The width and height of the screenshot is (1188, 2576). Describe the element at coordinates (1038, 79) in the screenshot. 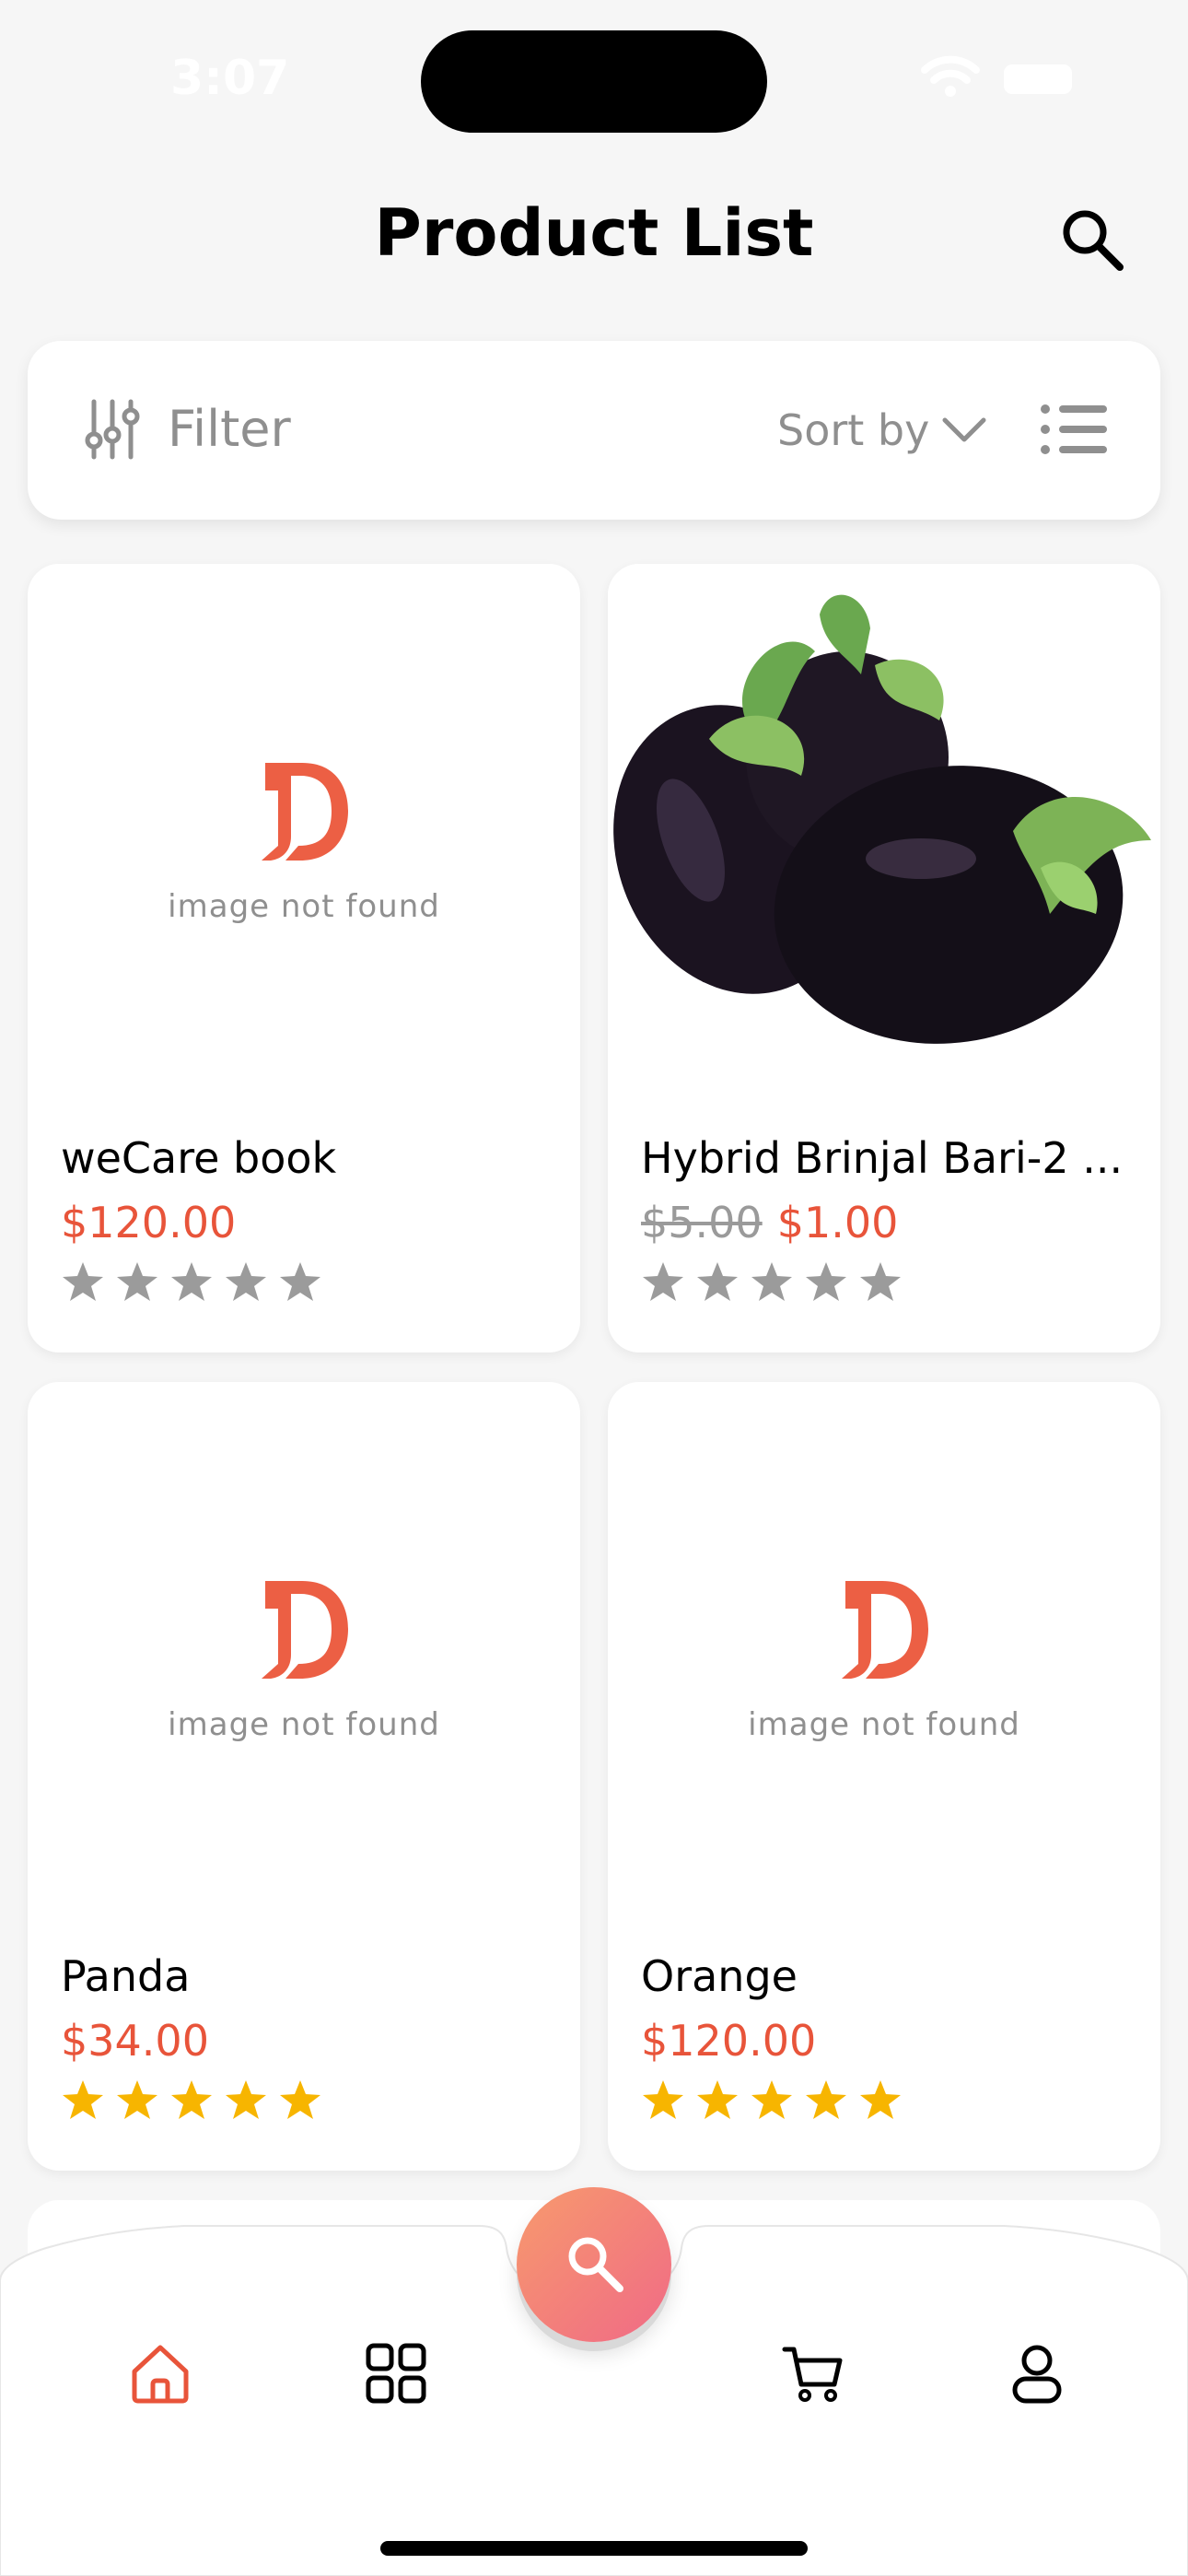

I see `battery-icon` at that location.